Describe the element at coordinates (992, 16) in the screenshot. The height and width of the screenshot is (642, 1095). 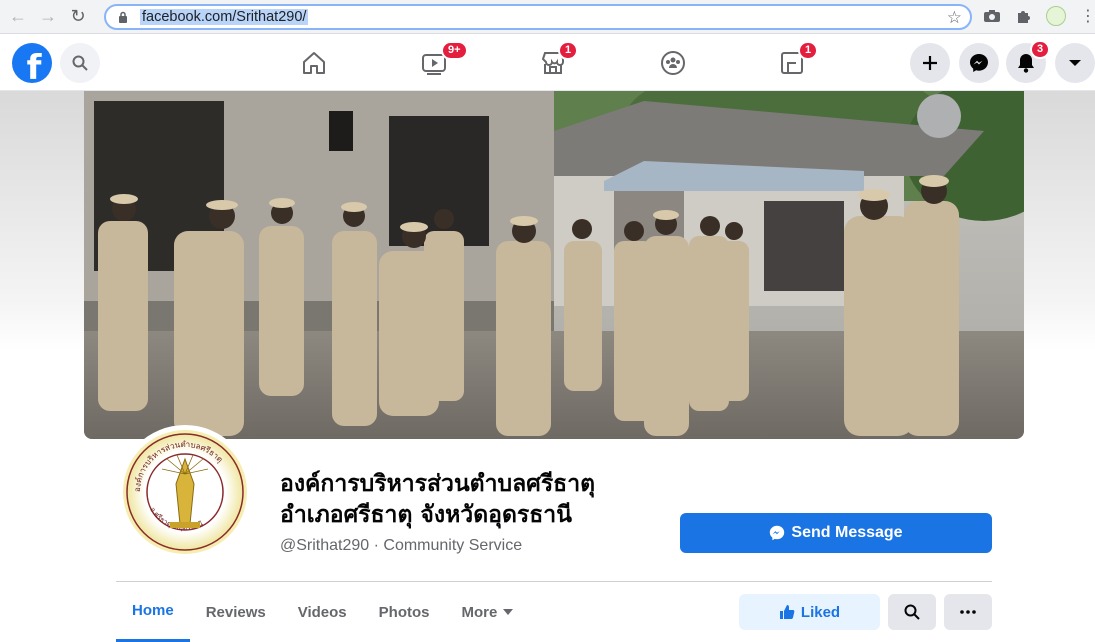
I see `camera-icon` at that location.